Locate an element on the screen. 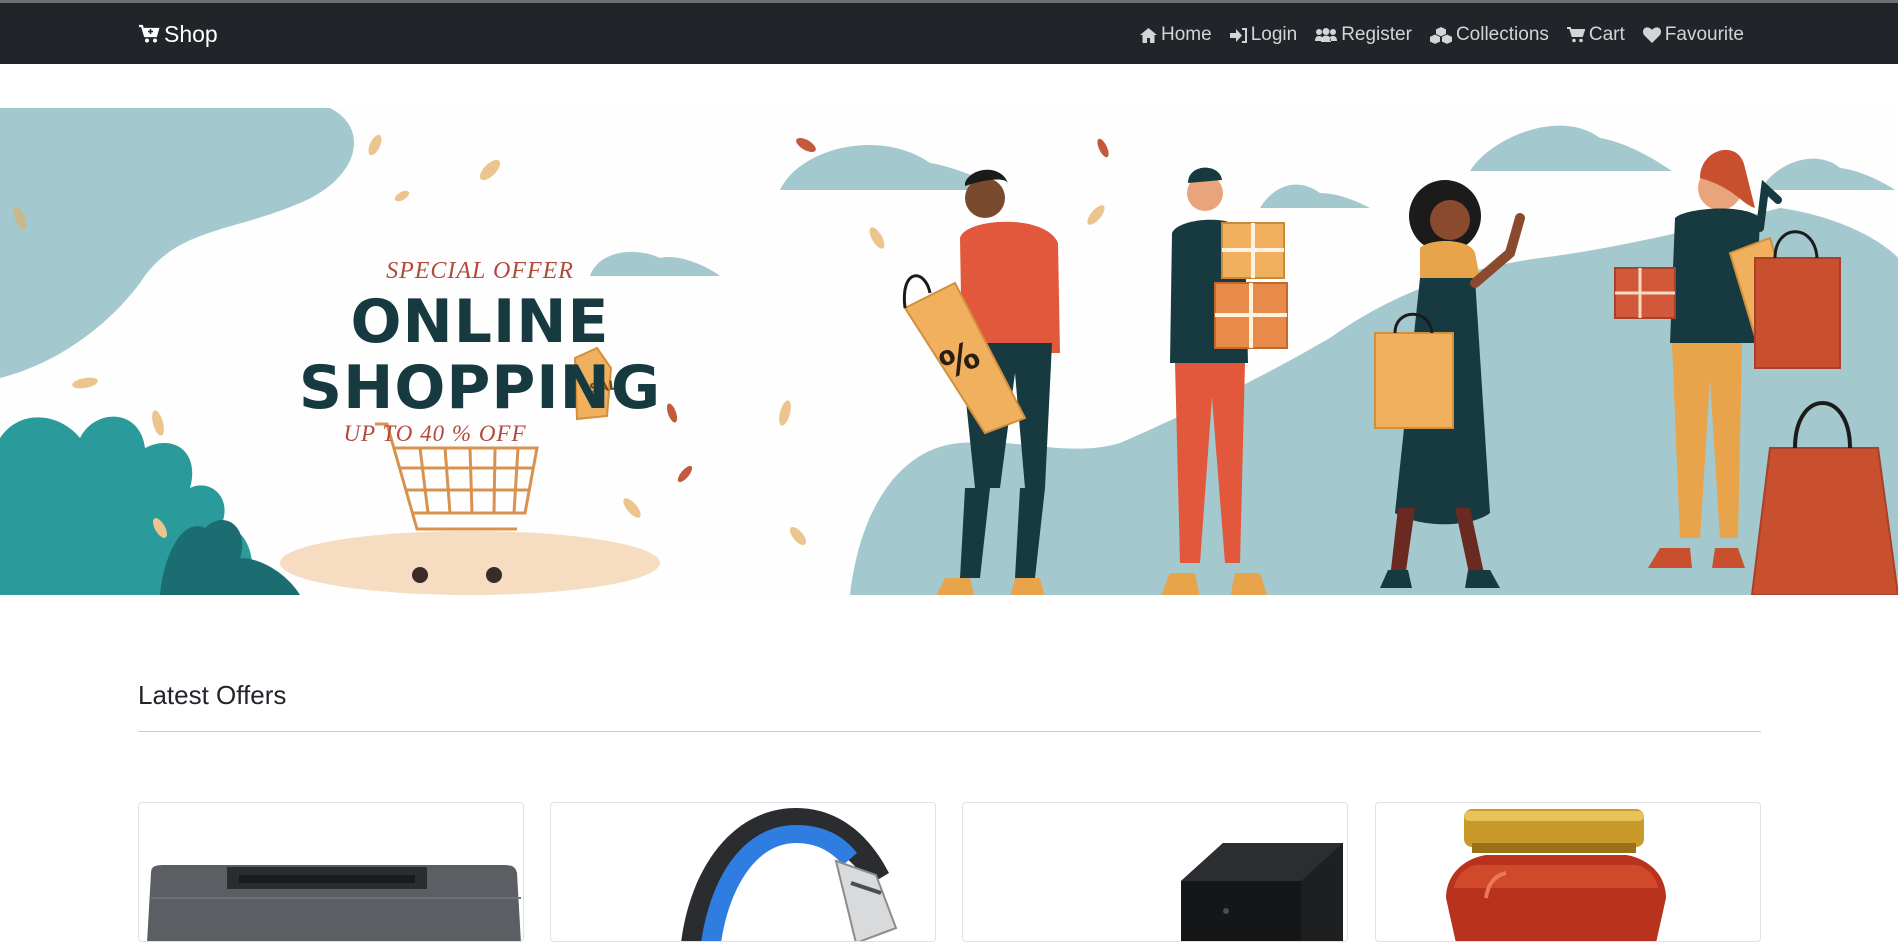 The image size is (1898, 942). heart-icon is located at coordinates (1651, 35).